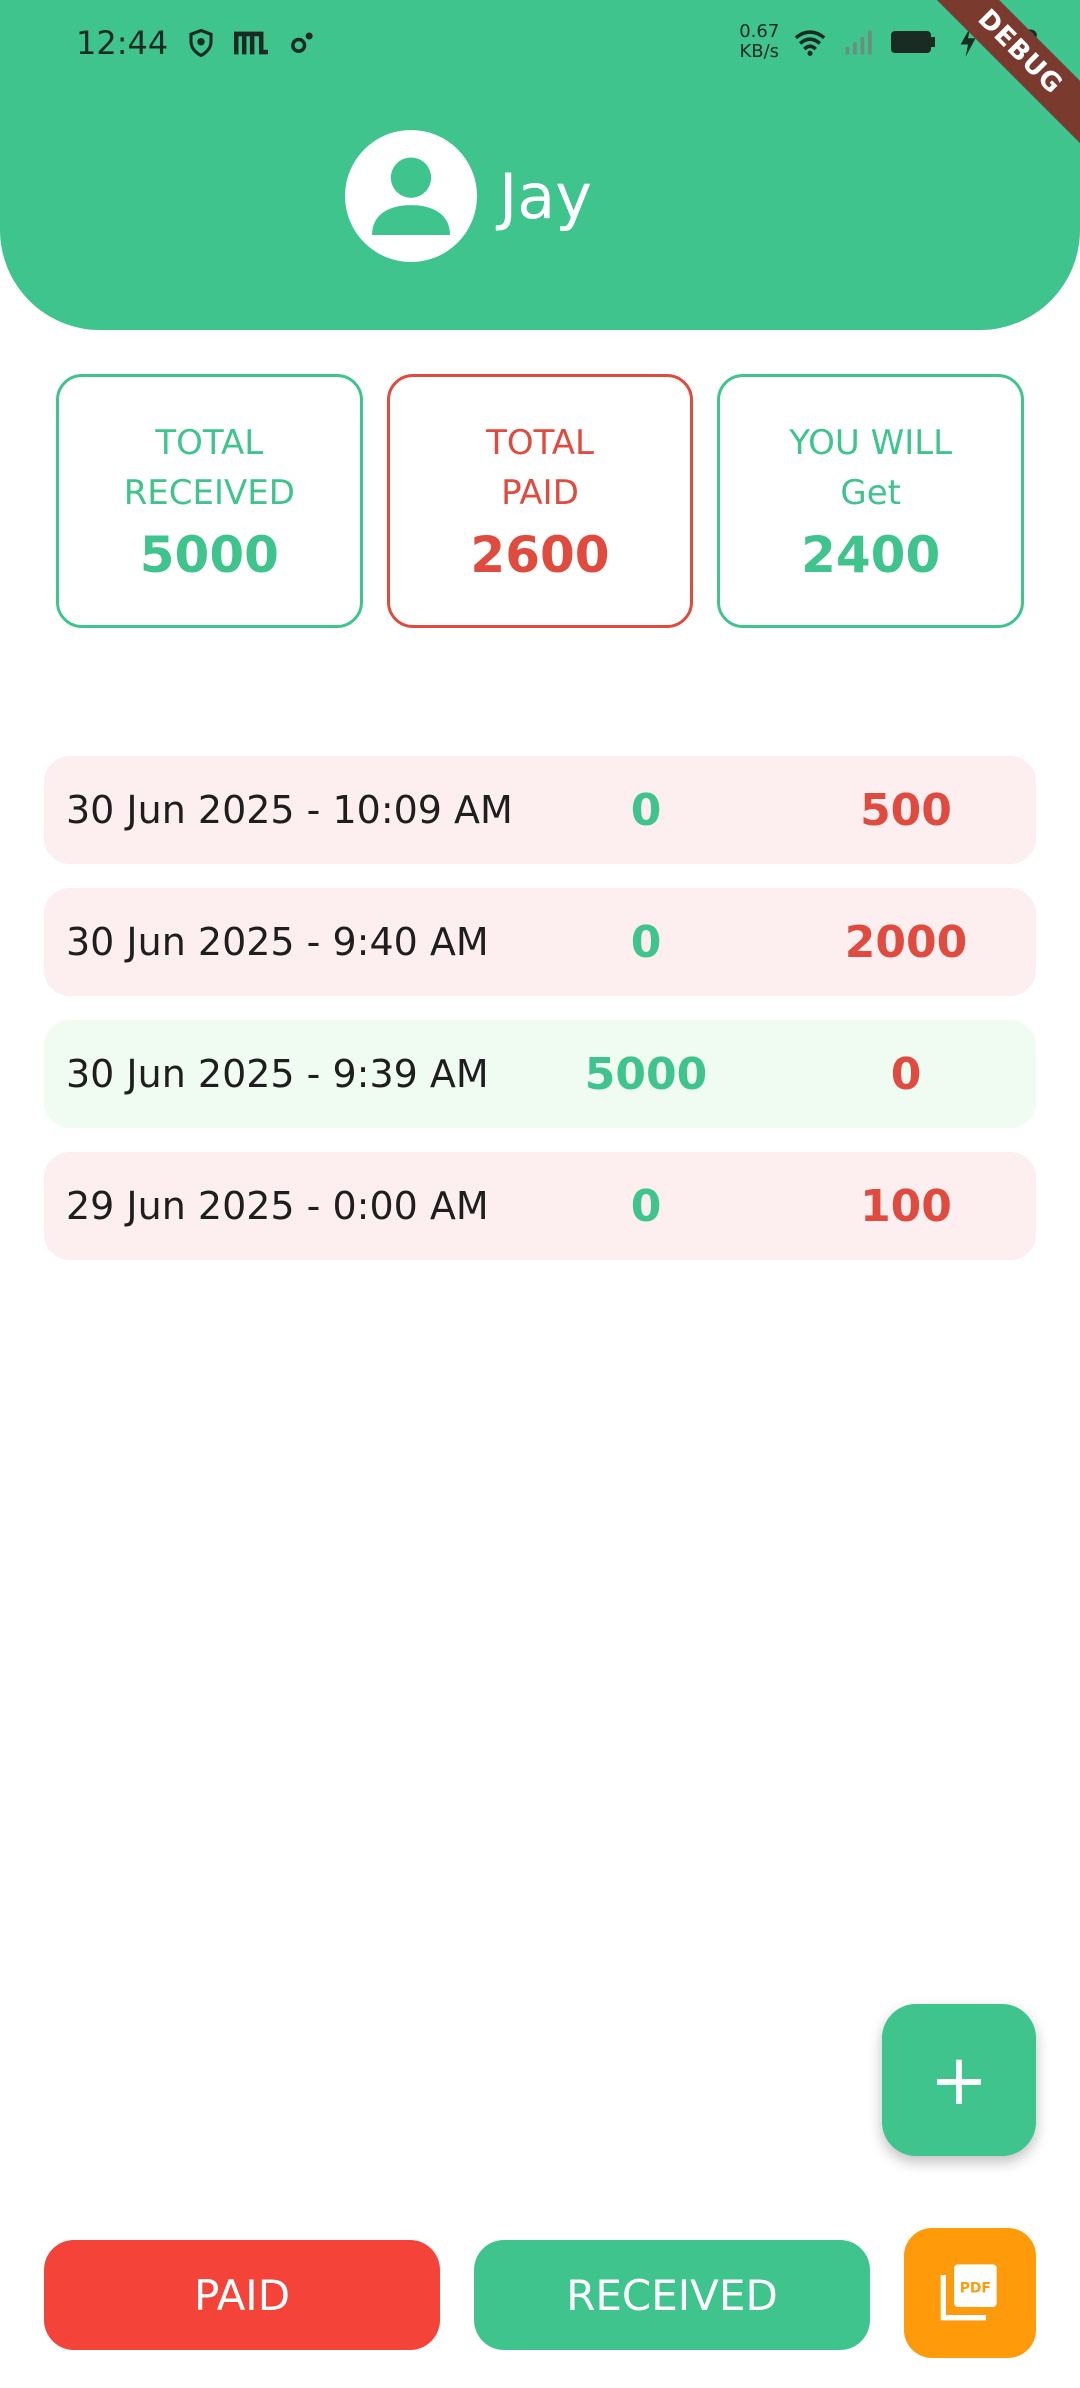 The width and height of the screenshot is (1080, 2388). I want to click on you-will-get-card: YOU WILL Get 2400, so click(871, 501).